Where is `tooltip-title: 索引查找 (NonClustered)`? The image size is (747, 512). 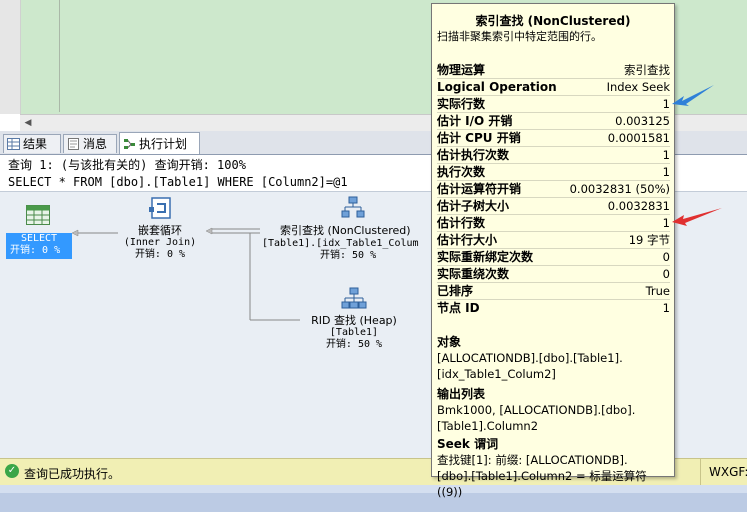
tooltip-title: 索引查找 (NonClustered) is located at coordinates (553, 21).